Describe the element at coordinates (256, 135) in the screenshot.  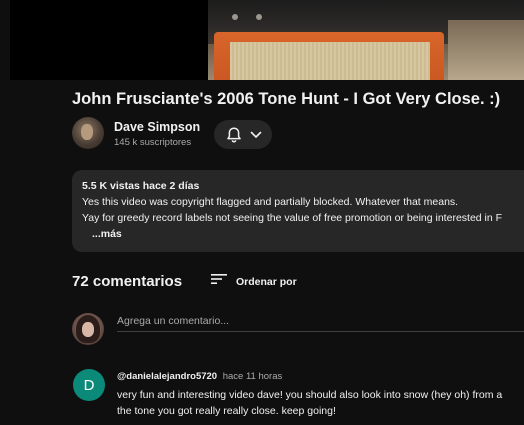
I see `chevron-down-icon` at that location.